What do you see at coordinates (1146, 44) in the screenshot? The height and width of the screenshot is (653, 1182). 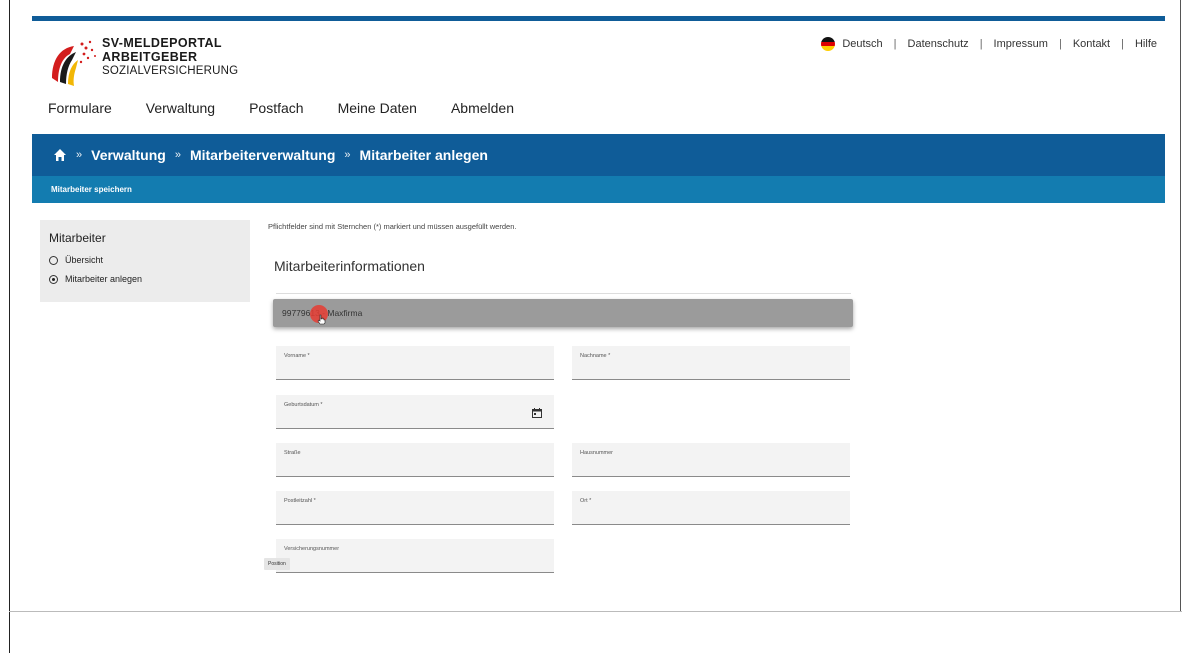 I see `hilfe-link: Hilfe` at bounding box center [1146, 44].